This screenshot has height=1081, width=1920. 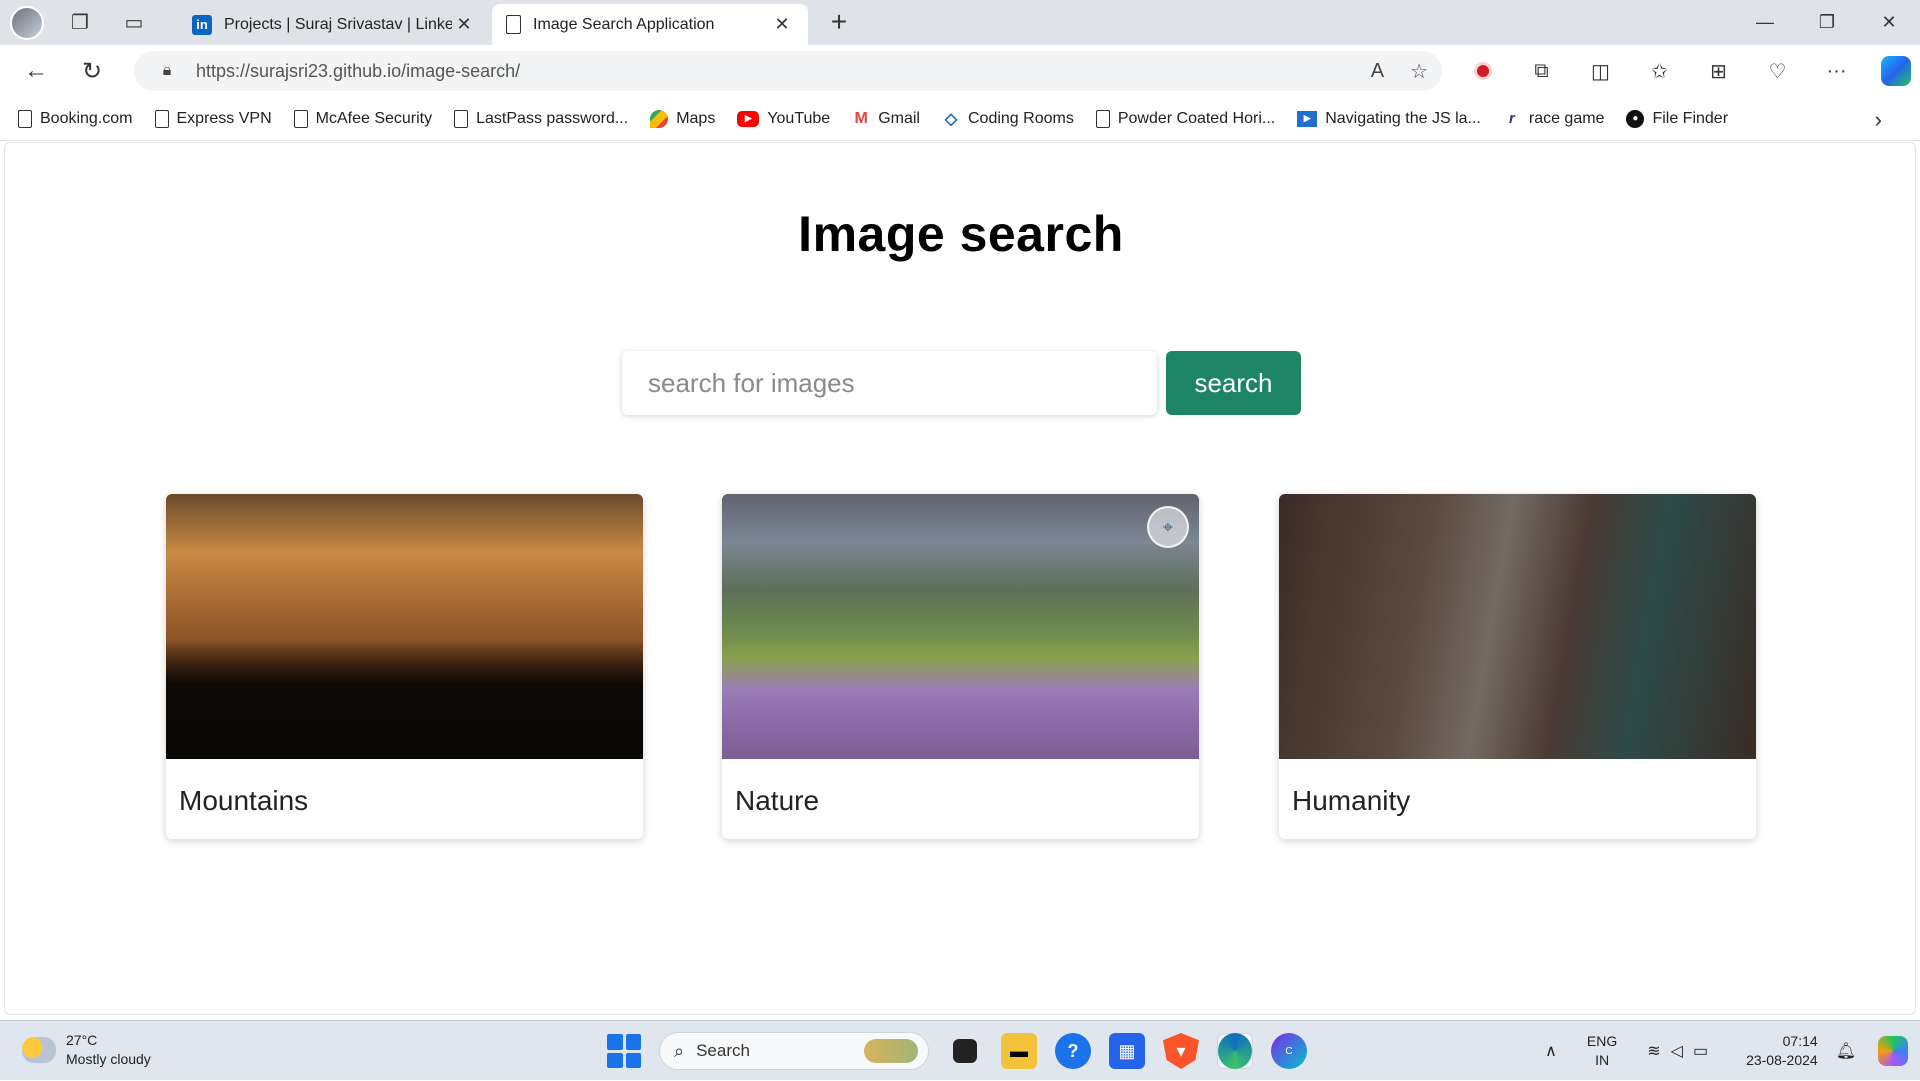 What do you see at coordinates (1181, 1051) in the screenshot?
I see `brave-browser-icon: ▾` at bounding box center [1181, 1051].